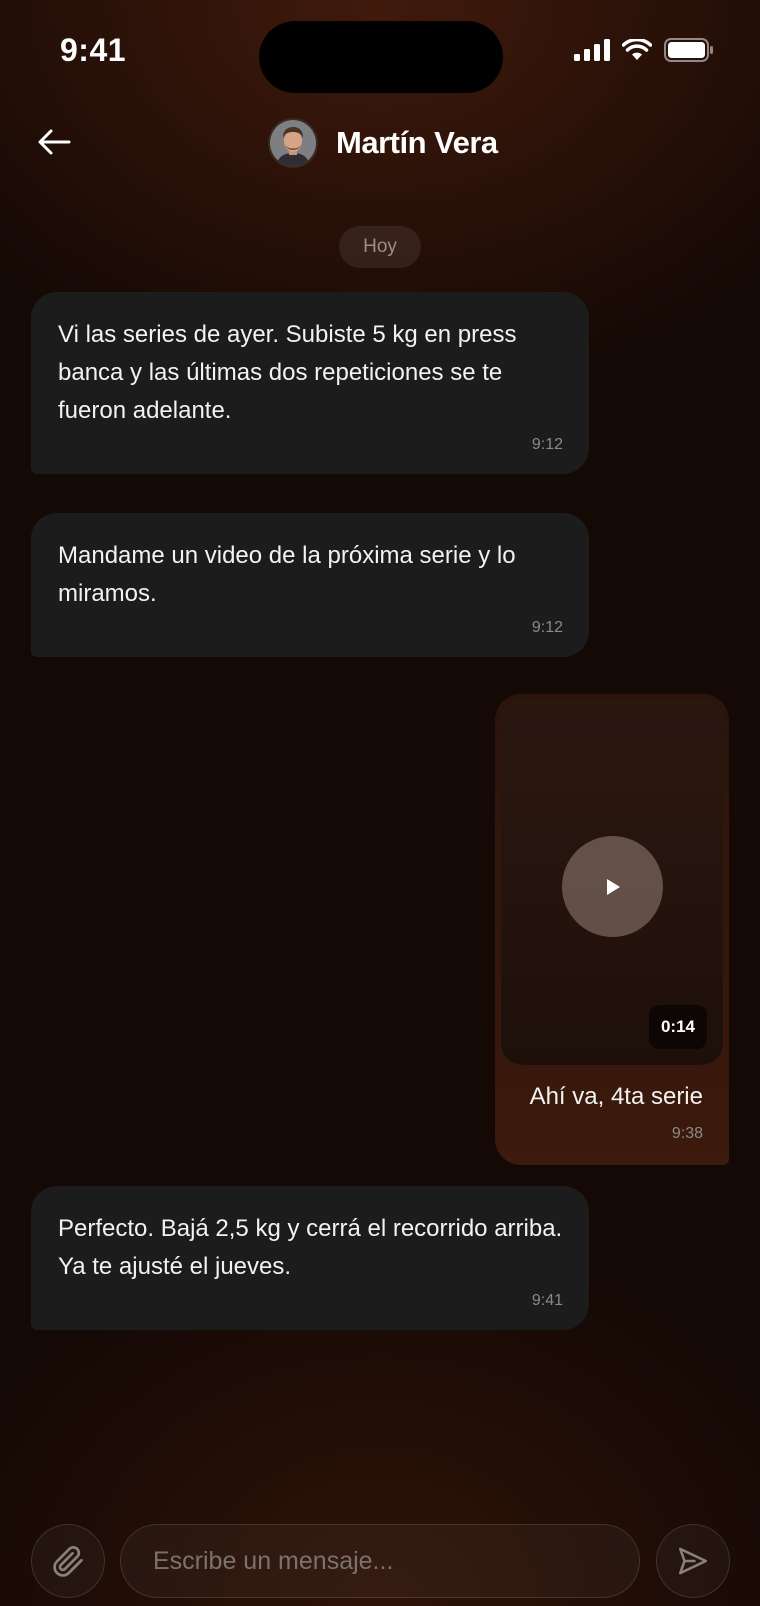 This screenshot has width=760, height=1606. I want to click on status-bar: 9:41, so click(380, 50).